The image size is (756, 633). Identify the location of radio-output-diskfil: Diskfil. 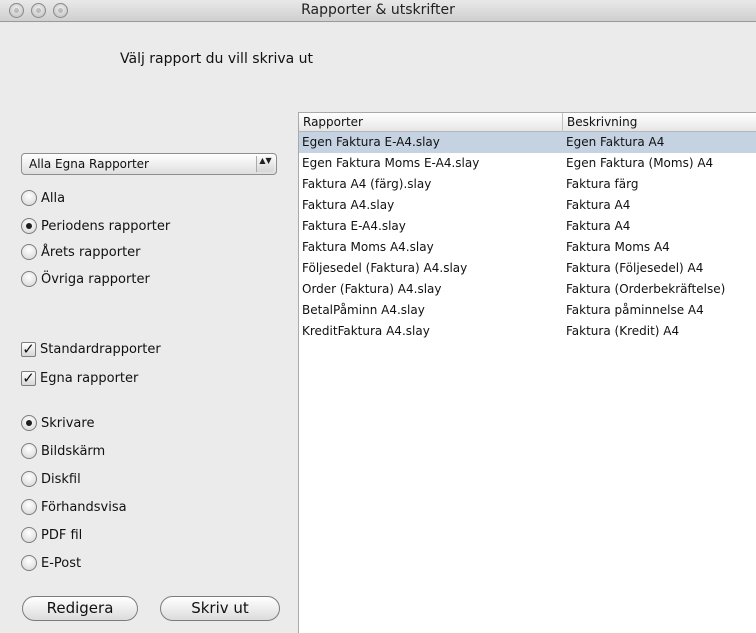
(51, 479).